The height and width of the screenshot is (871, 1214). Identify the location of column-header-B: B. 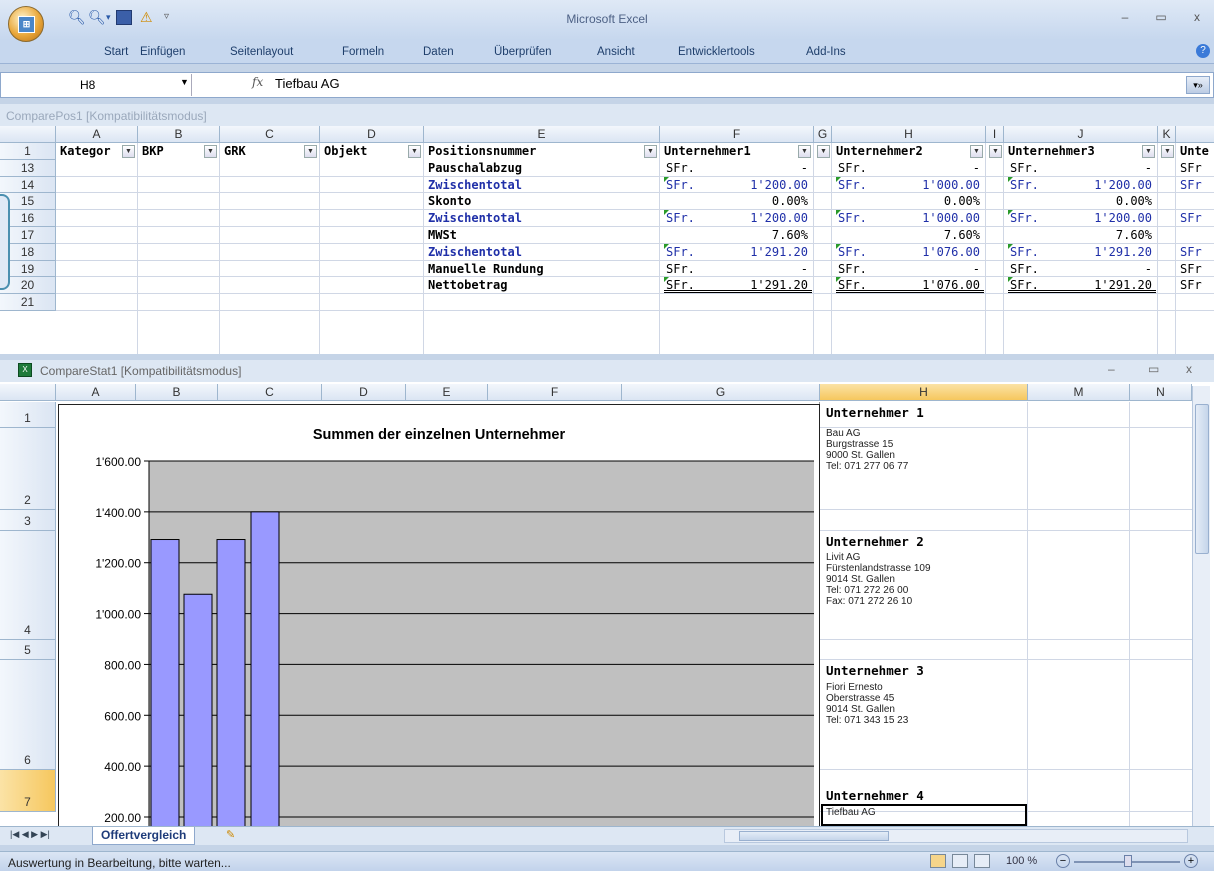
(177, 392).